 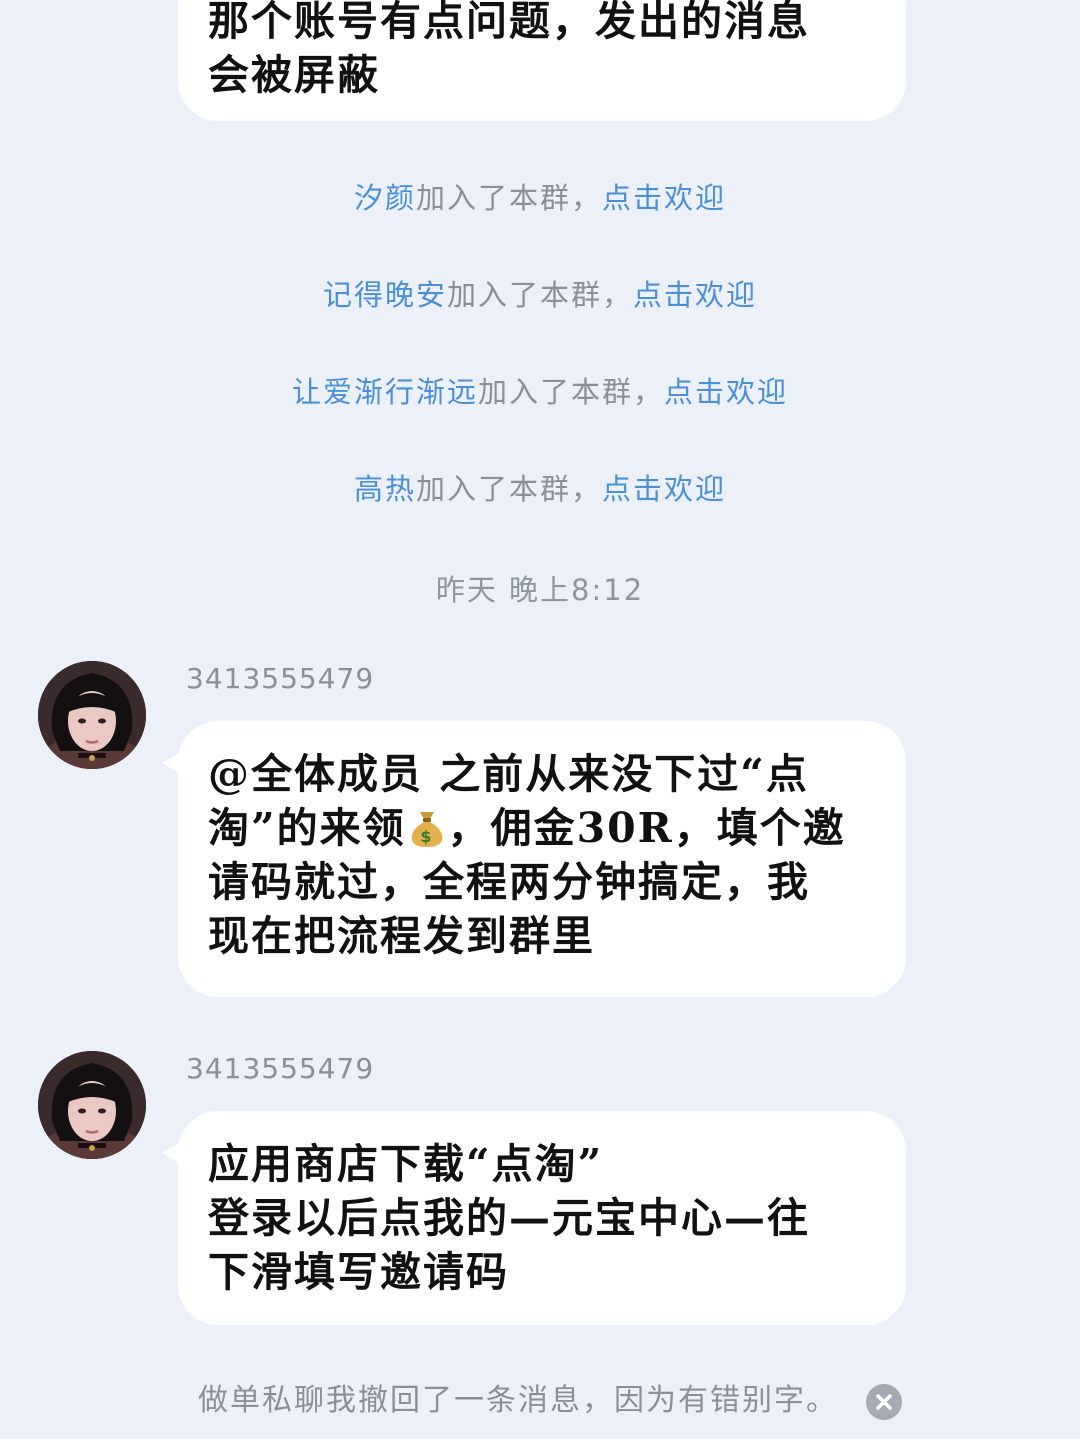 I want to click on join-notice: 汐颜加入了本群，点击欢迎, so click(x=540, y=198).